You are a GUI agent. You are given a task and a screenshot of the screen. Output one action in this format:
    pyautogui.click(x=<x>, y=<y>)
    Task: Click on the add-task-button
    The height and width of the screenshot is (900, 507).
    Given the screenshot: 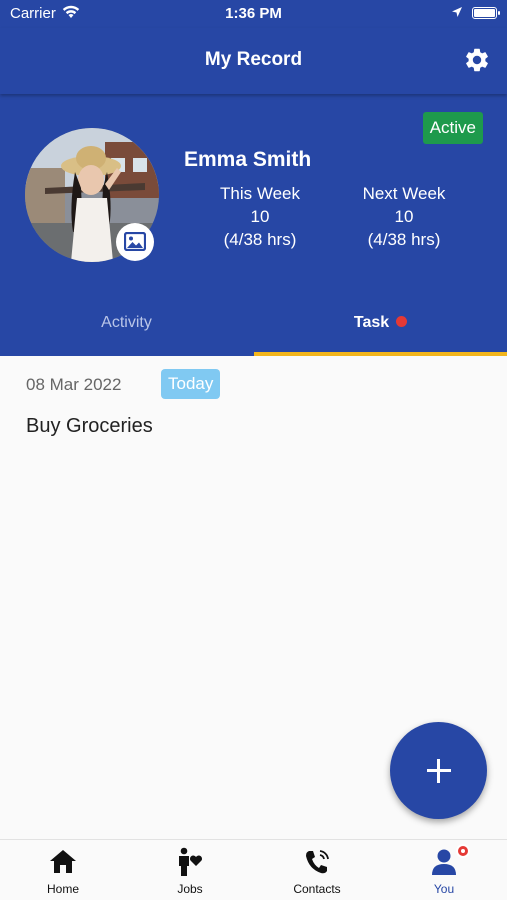 What is the action you would take?
    pyautogui.click(x=438, y=770)
    